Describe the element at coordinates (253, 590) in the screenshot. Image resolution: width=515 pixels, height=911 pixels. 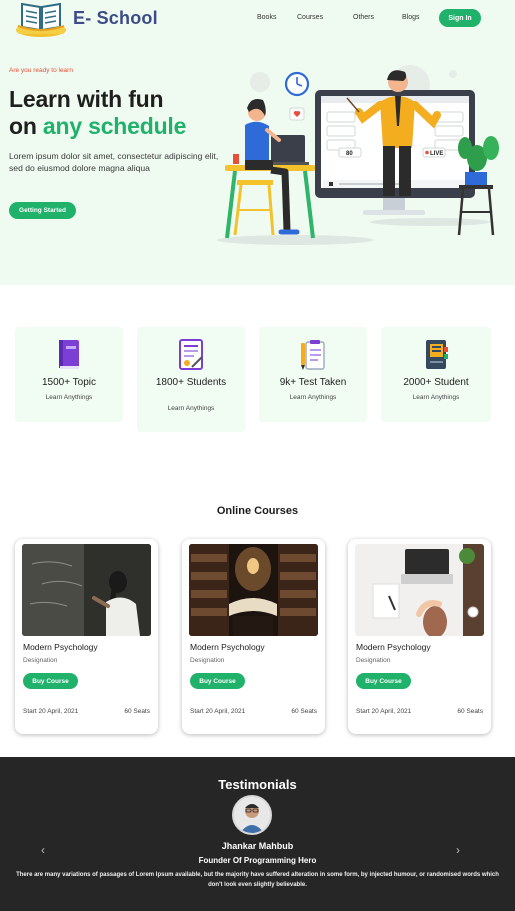
I see `course-image-library` at that location.